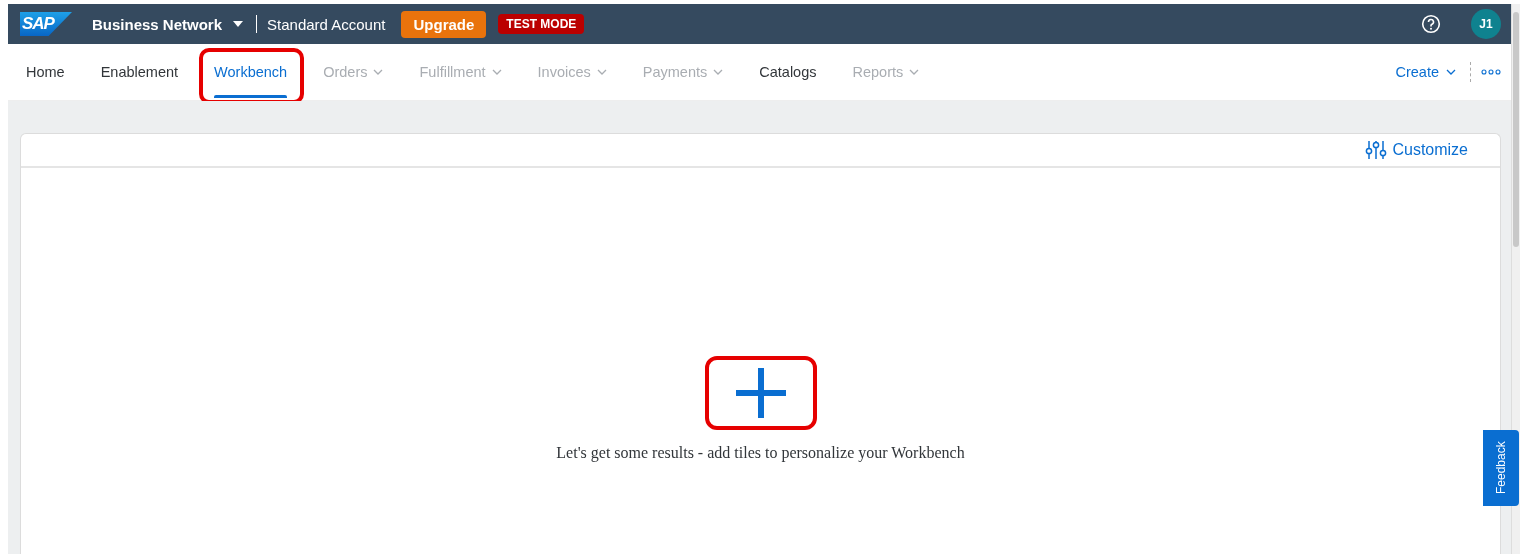 The width and height of the screenshot is (1520, 554). What do you see at coordinates (1376, 150) in the screenshot?
I see `sliders-icon` at bounding box center [1376, 150].